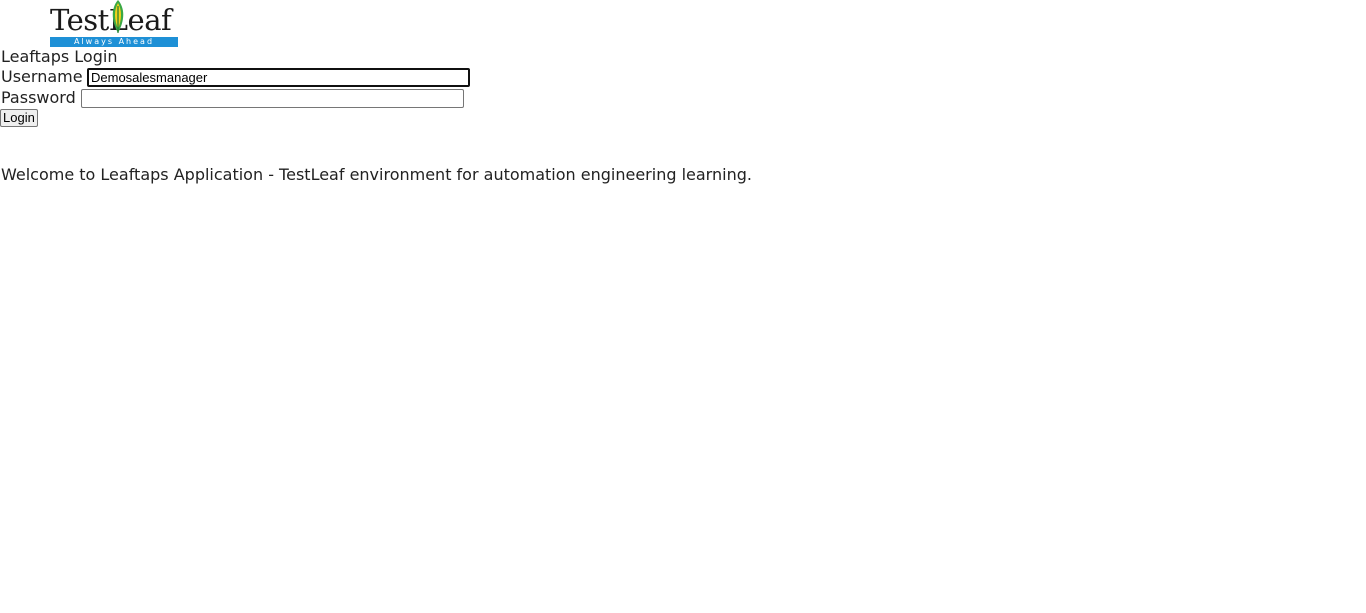  Describe the element at coordinates (38, 97) in the screenshot. I see `password-label: Password` at that location.